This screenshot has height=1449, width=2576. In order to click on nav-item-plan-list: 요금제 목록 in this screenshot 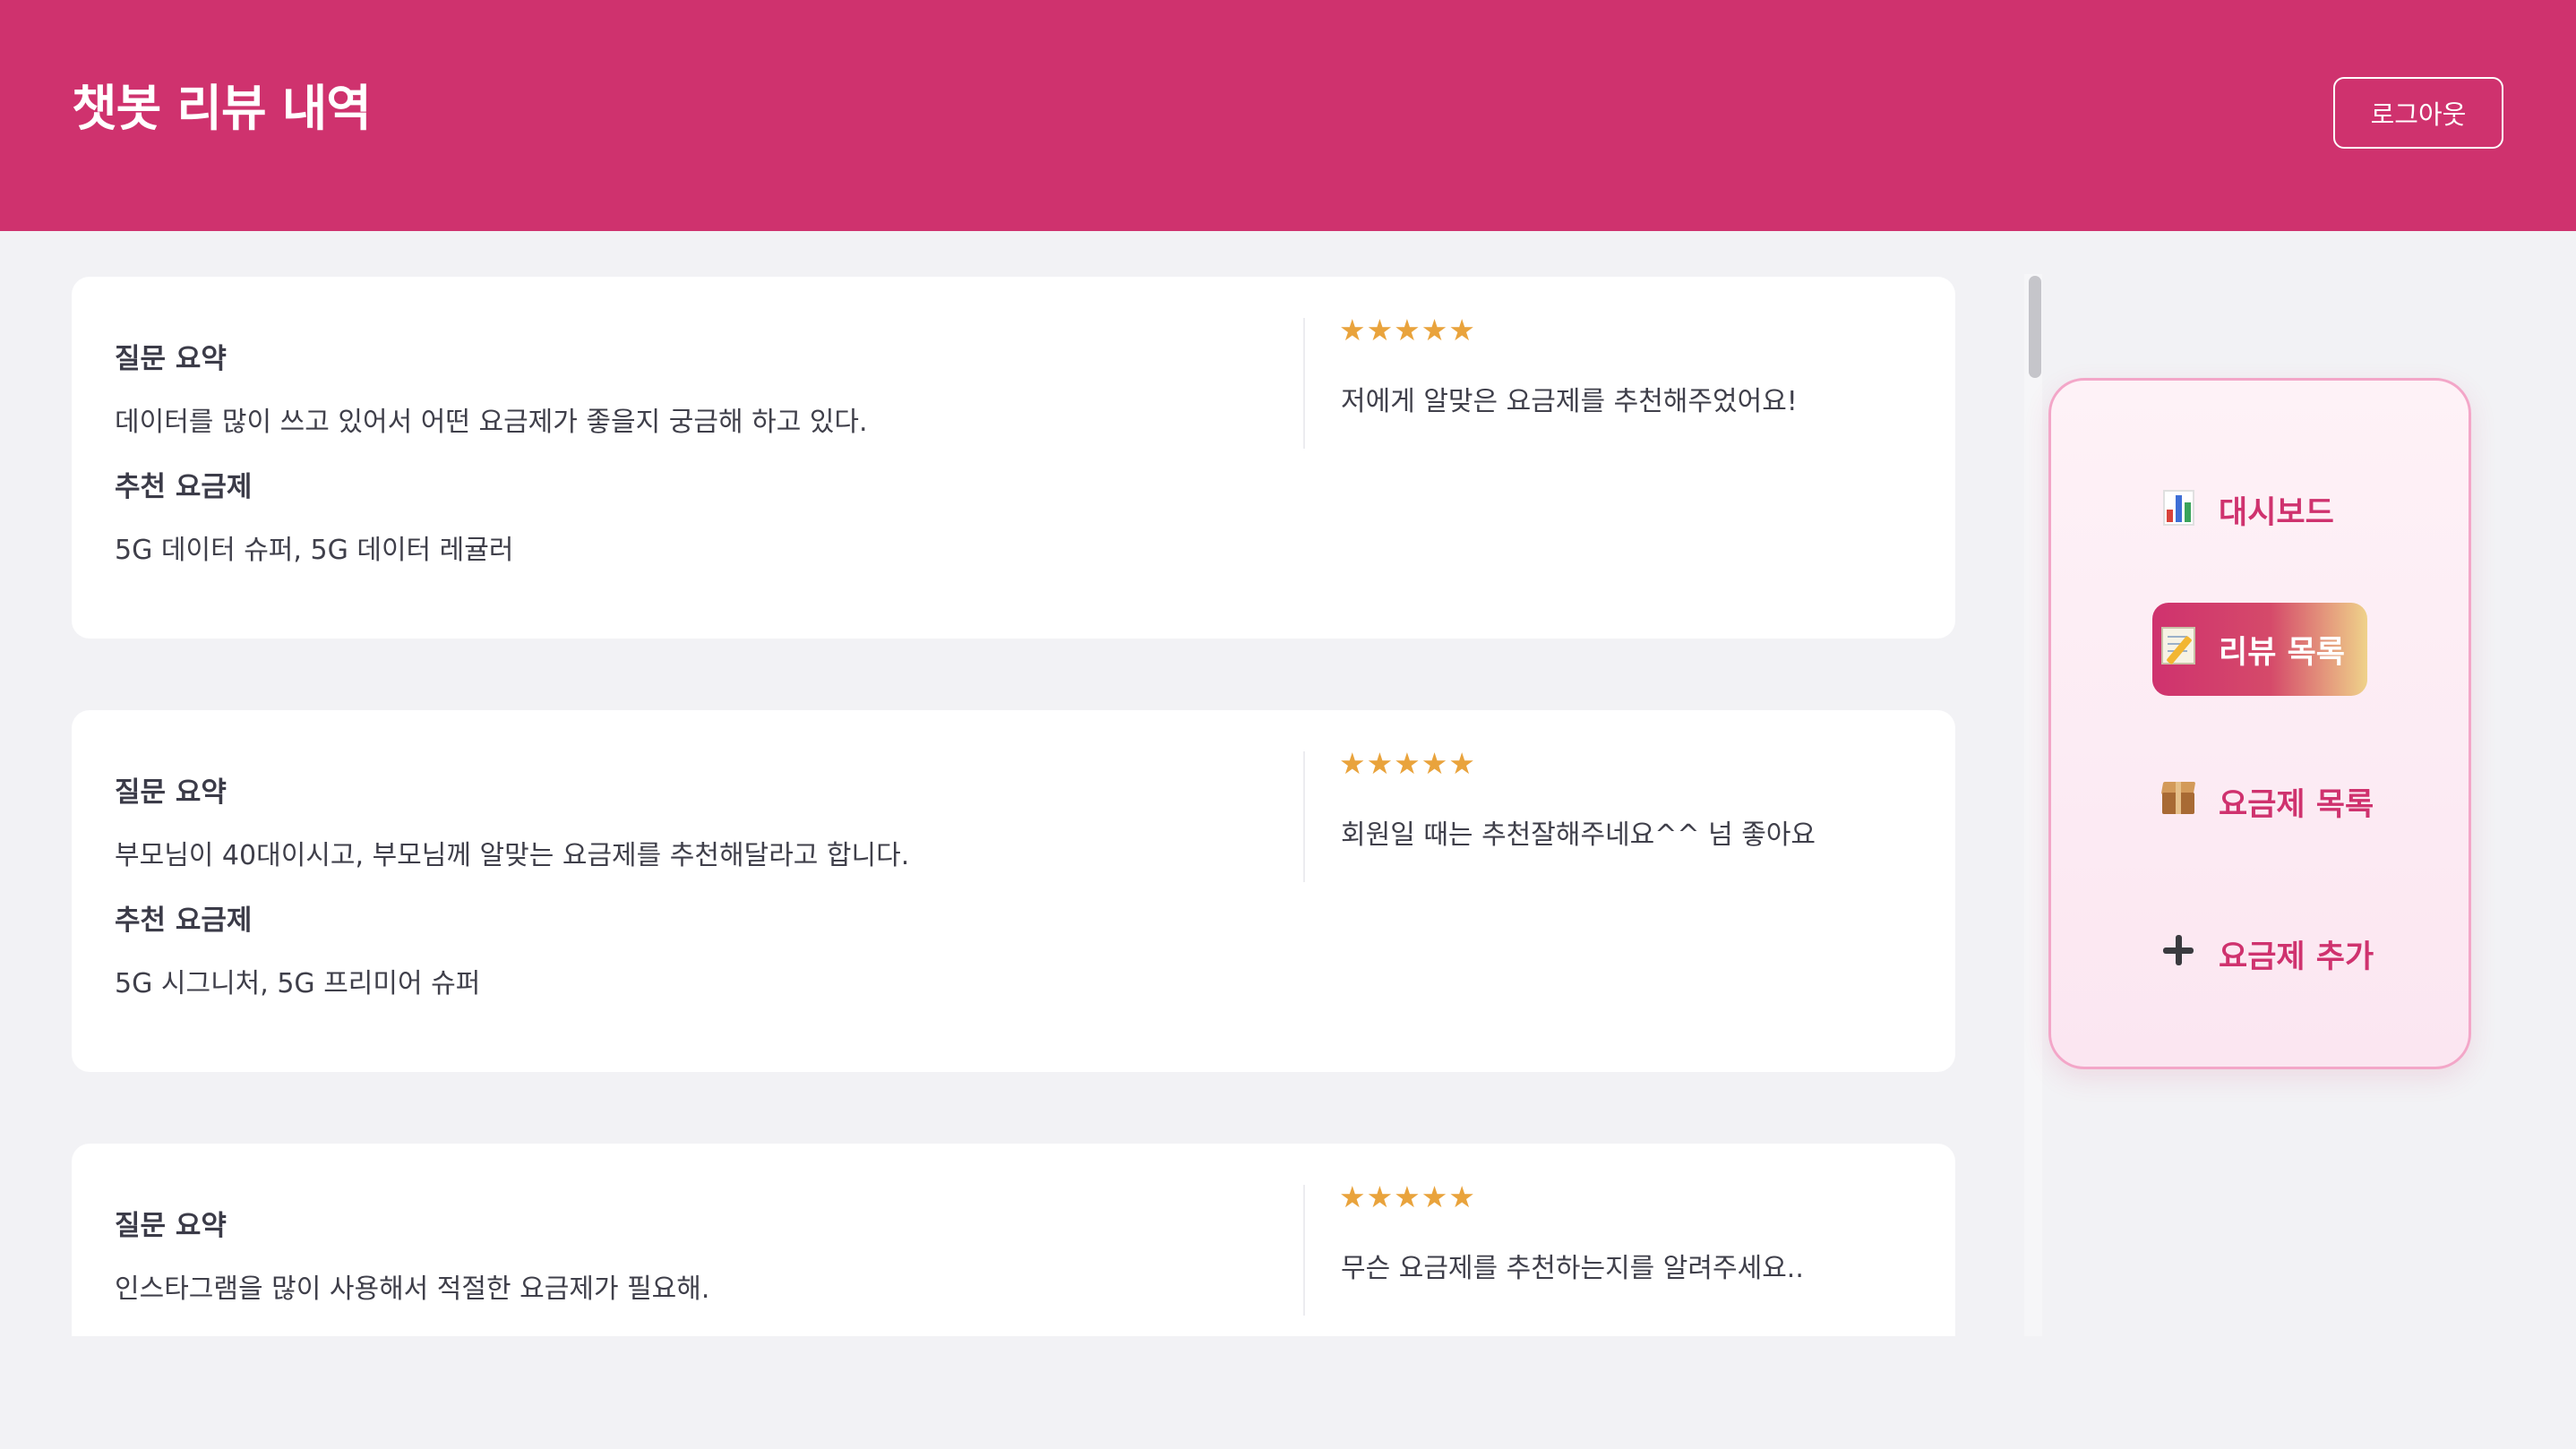, I will do `click(2264, 802)`.